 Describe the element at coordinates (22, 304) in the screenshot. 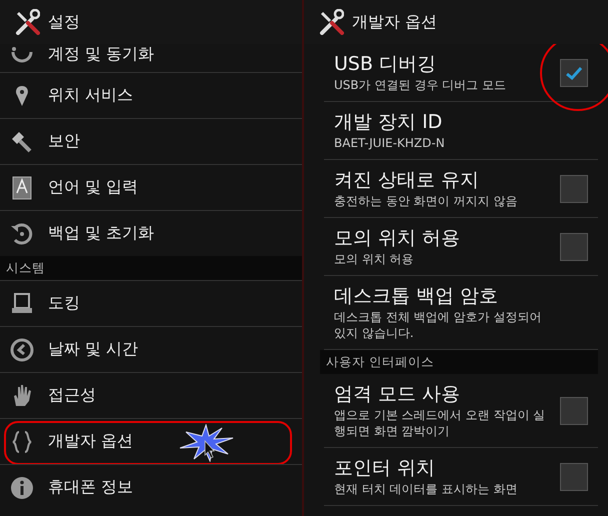

I see `dock-icon` at that location.